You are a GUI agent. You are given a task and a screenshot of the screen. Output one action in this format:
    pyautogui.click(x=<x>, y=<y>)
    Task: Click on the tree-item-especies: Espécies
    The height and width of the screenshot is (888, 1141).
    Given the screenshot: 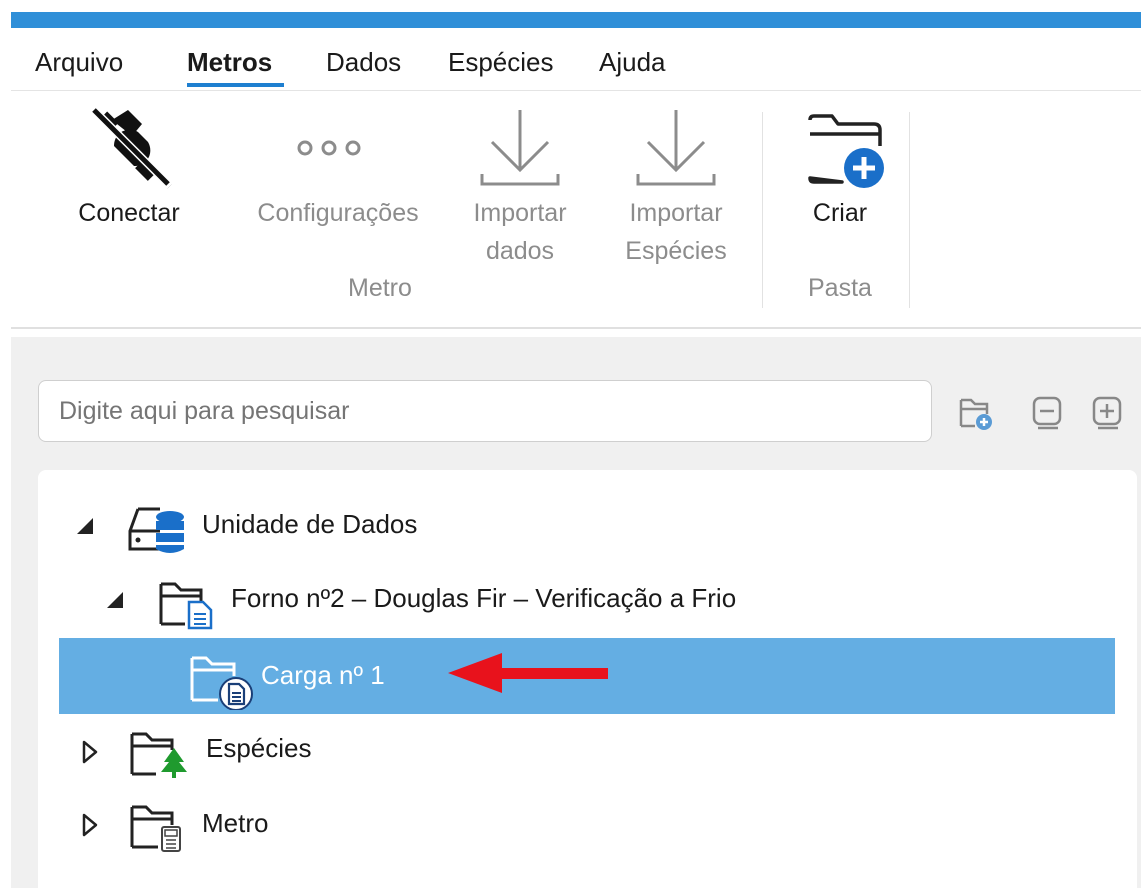 What is the action you would take?
    pyautogui.click(x=259, y=748)
    